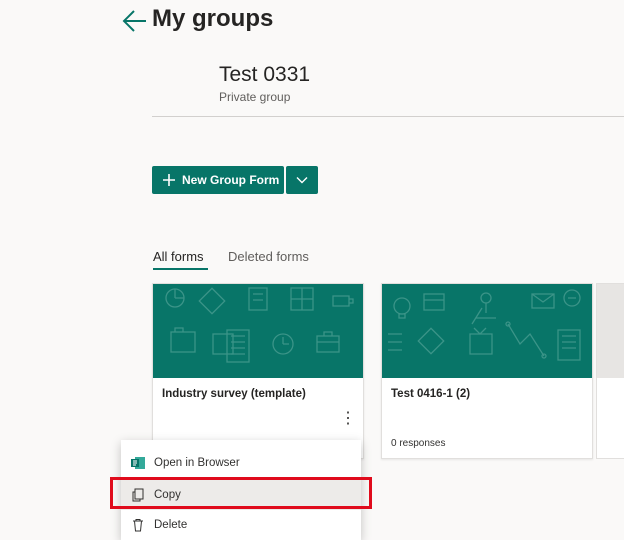 This screenshot has height=540, width=624. Describe the element at coordinates (431, 394) in the screenshot. I see `card-title: Test 0416-1 (2)` at that location.